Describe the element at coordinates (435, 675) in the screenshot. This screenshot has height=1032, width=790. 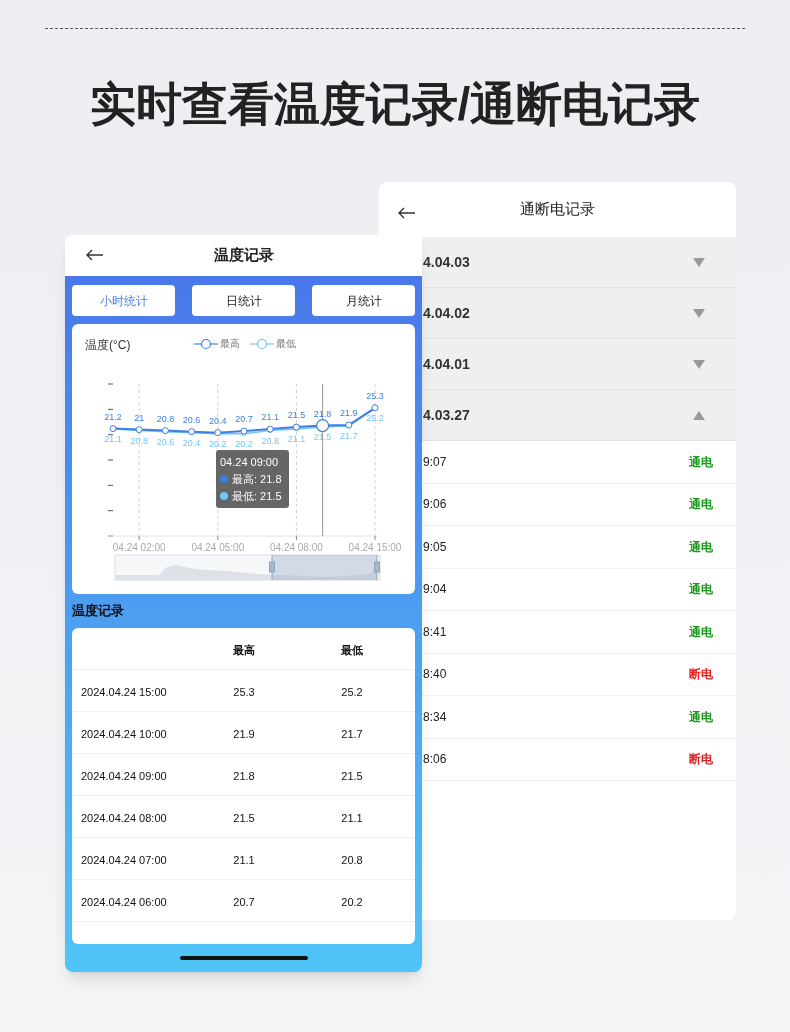
I see `event-time: 8:40` at that location.